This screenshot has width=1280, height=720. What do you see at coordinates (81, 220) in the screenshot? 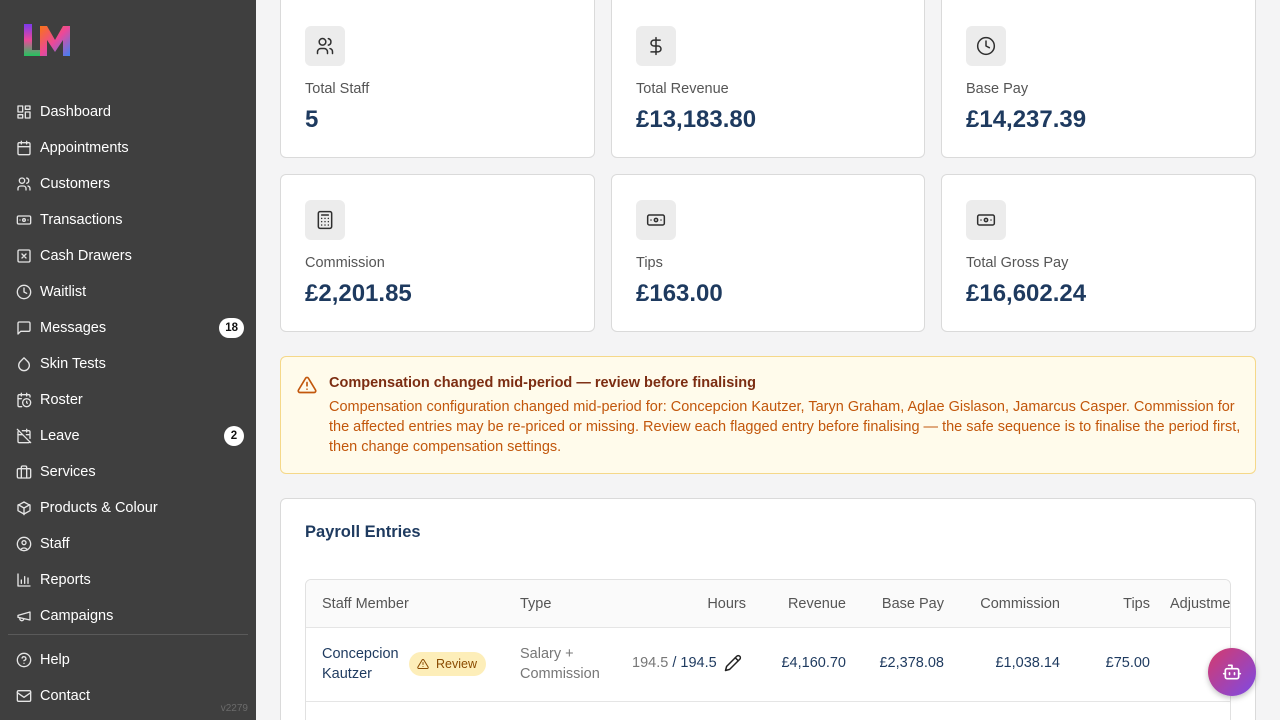
I see `sidebar-item-label: Transactions` at bounding box center [81, 220].